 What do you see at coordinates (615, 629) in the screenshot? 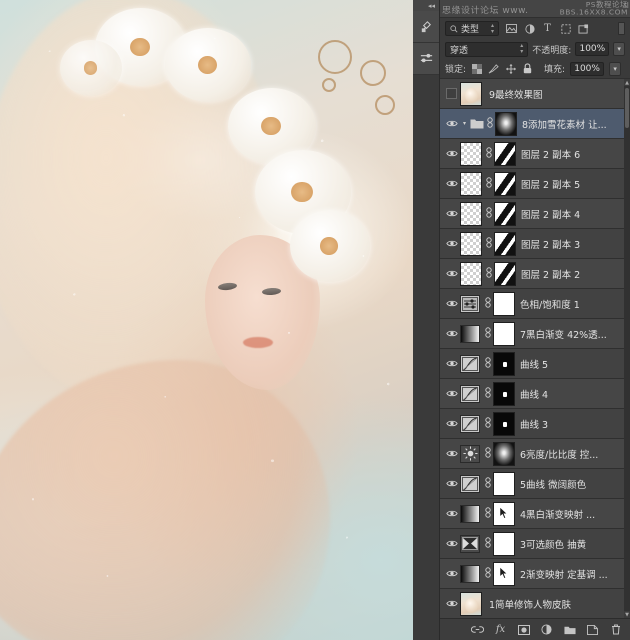
I see `delete-layer-button` at bounding box center [615, 629].